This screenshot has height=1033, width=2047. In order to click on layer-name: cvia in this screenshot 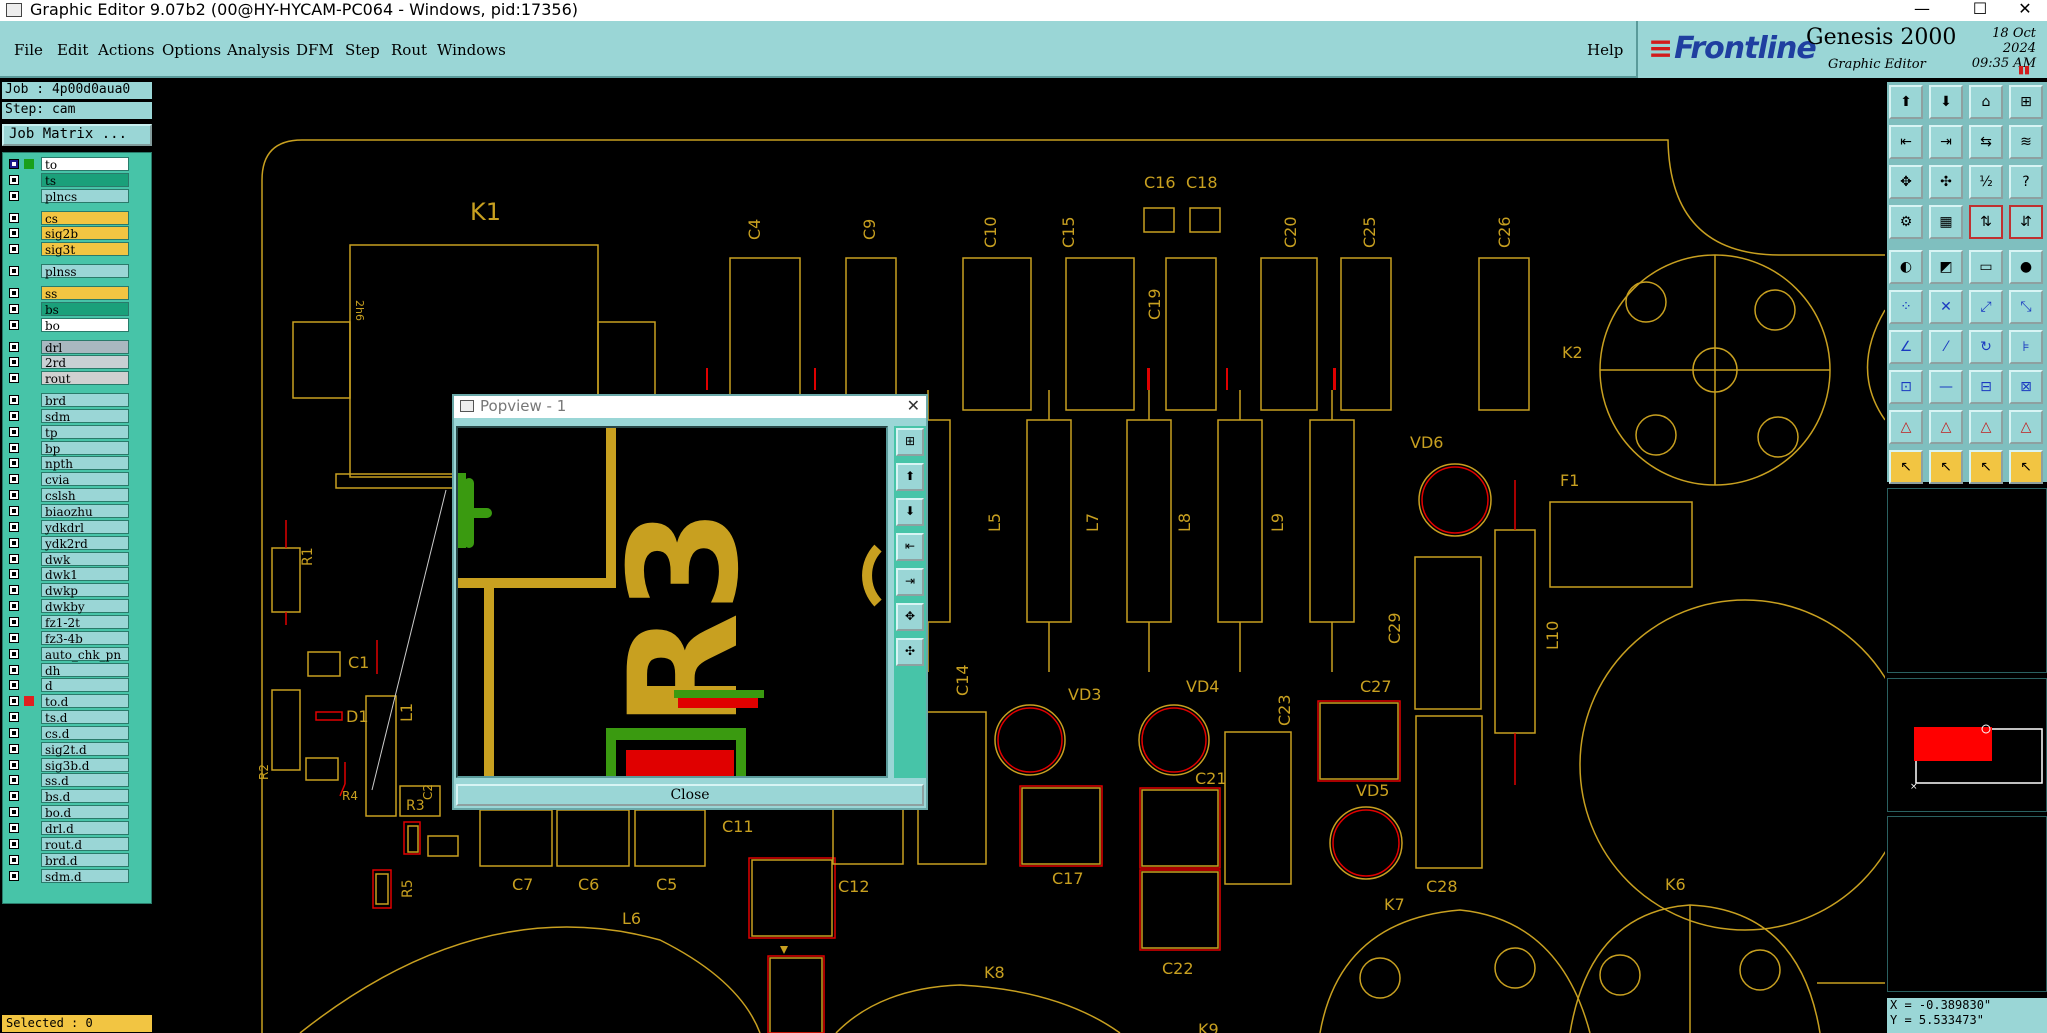, I will do `click(85, 479)`.